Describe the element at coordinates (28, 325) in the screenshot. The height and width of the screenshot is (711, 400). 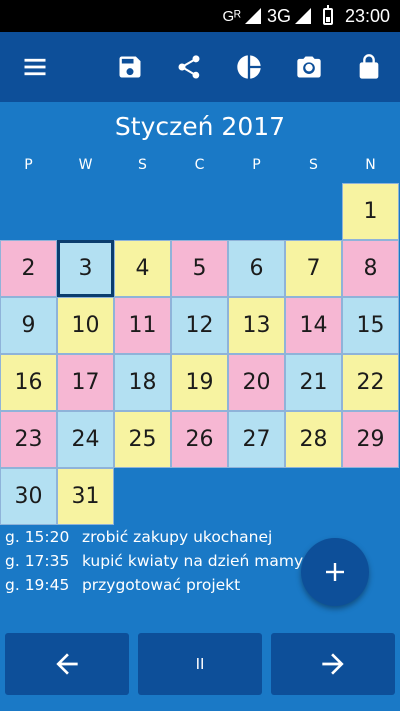
I see `calendar-day-9: 9` at that location.